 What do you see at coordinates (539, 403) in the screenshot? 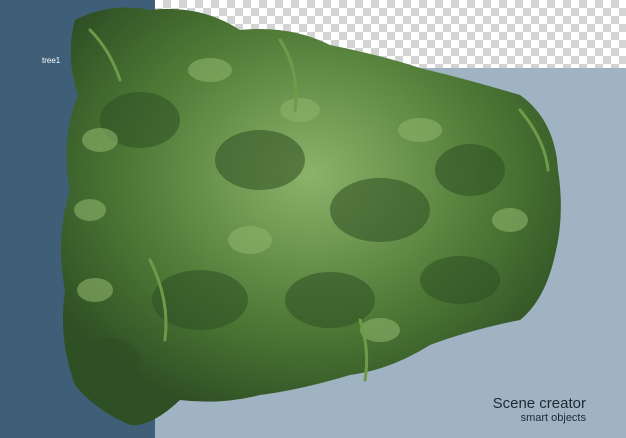
I see `brand-title: Scene creator` at bounding box center [539, 403].